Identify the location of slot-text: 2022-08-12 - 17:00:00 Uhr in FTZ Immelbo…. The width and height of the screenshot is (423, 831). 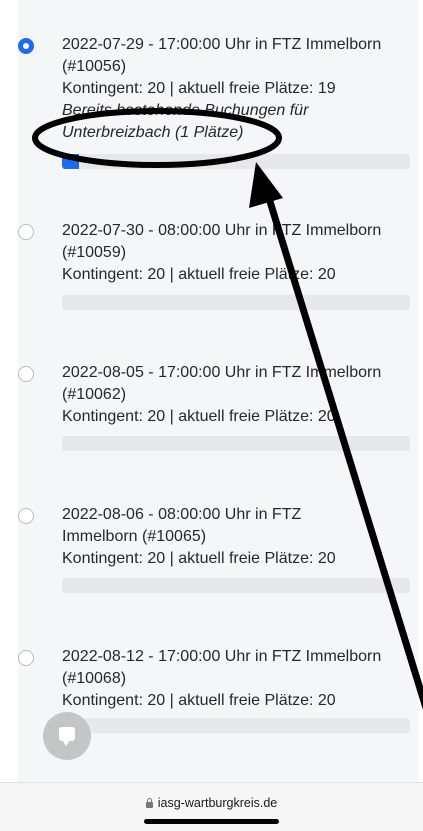
(240, 679).